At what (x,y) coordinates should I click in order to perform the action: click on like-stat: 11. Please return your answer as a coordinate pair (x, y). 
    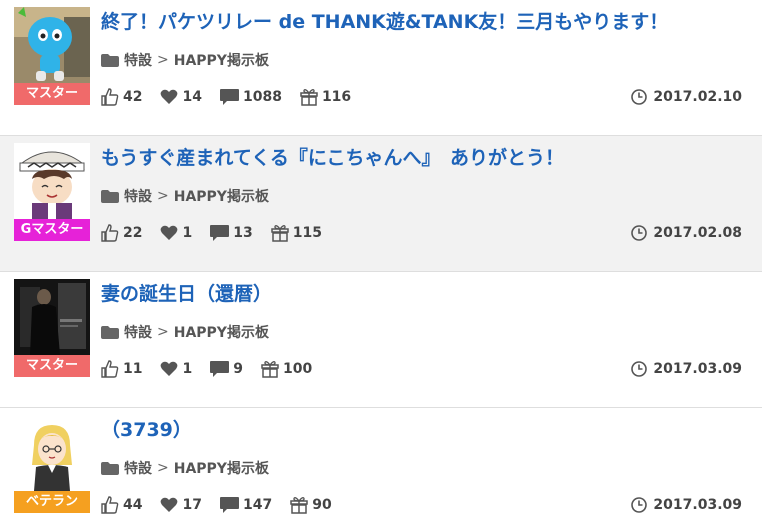
    Looking at the image, I should click on (121, 369).